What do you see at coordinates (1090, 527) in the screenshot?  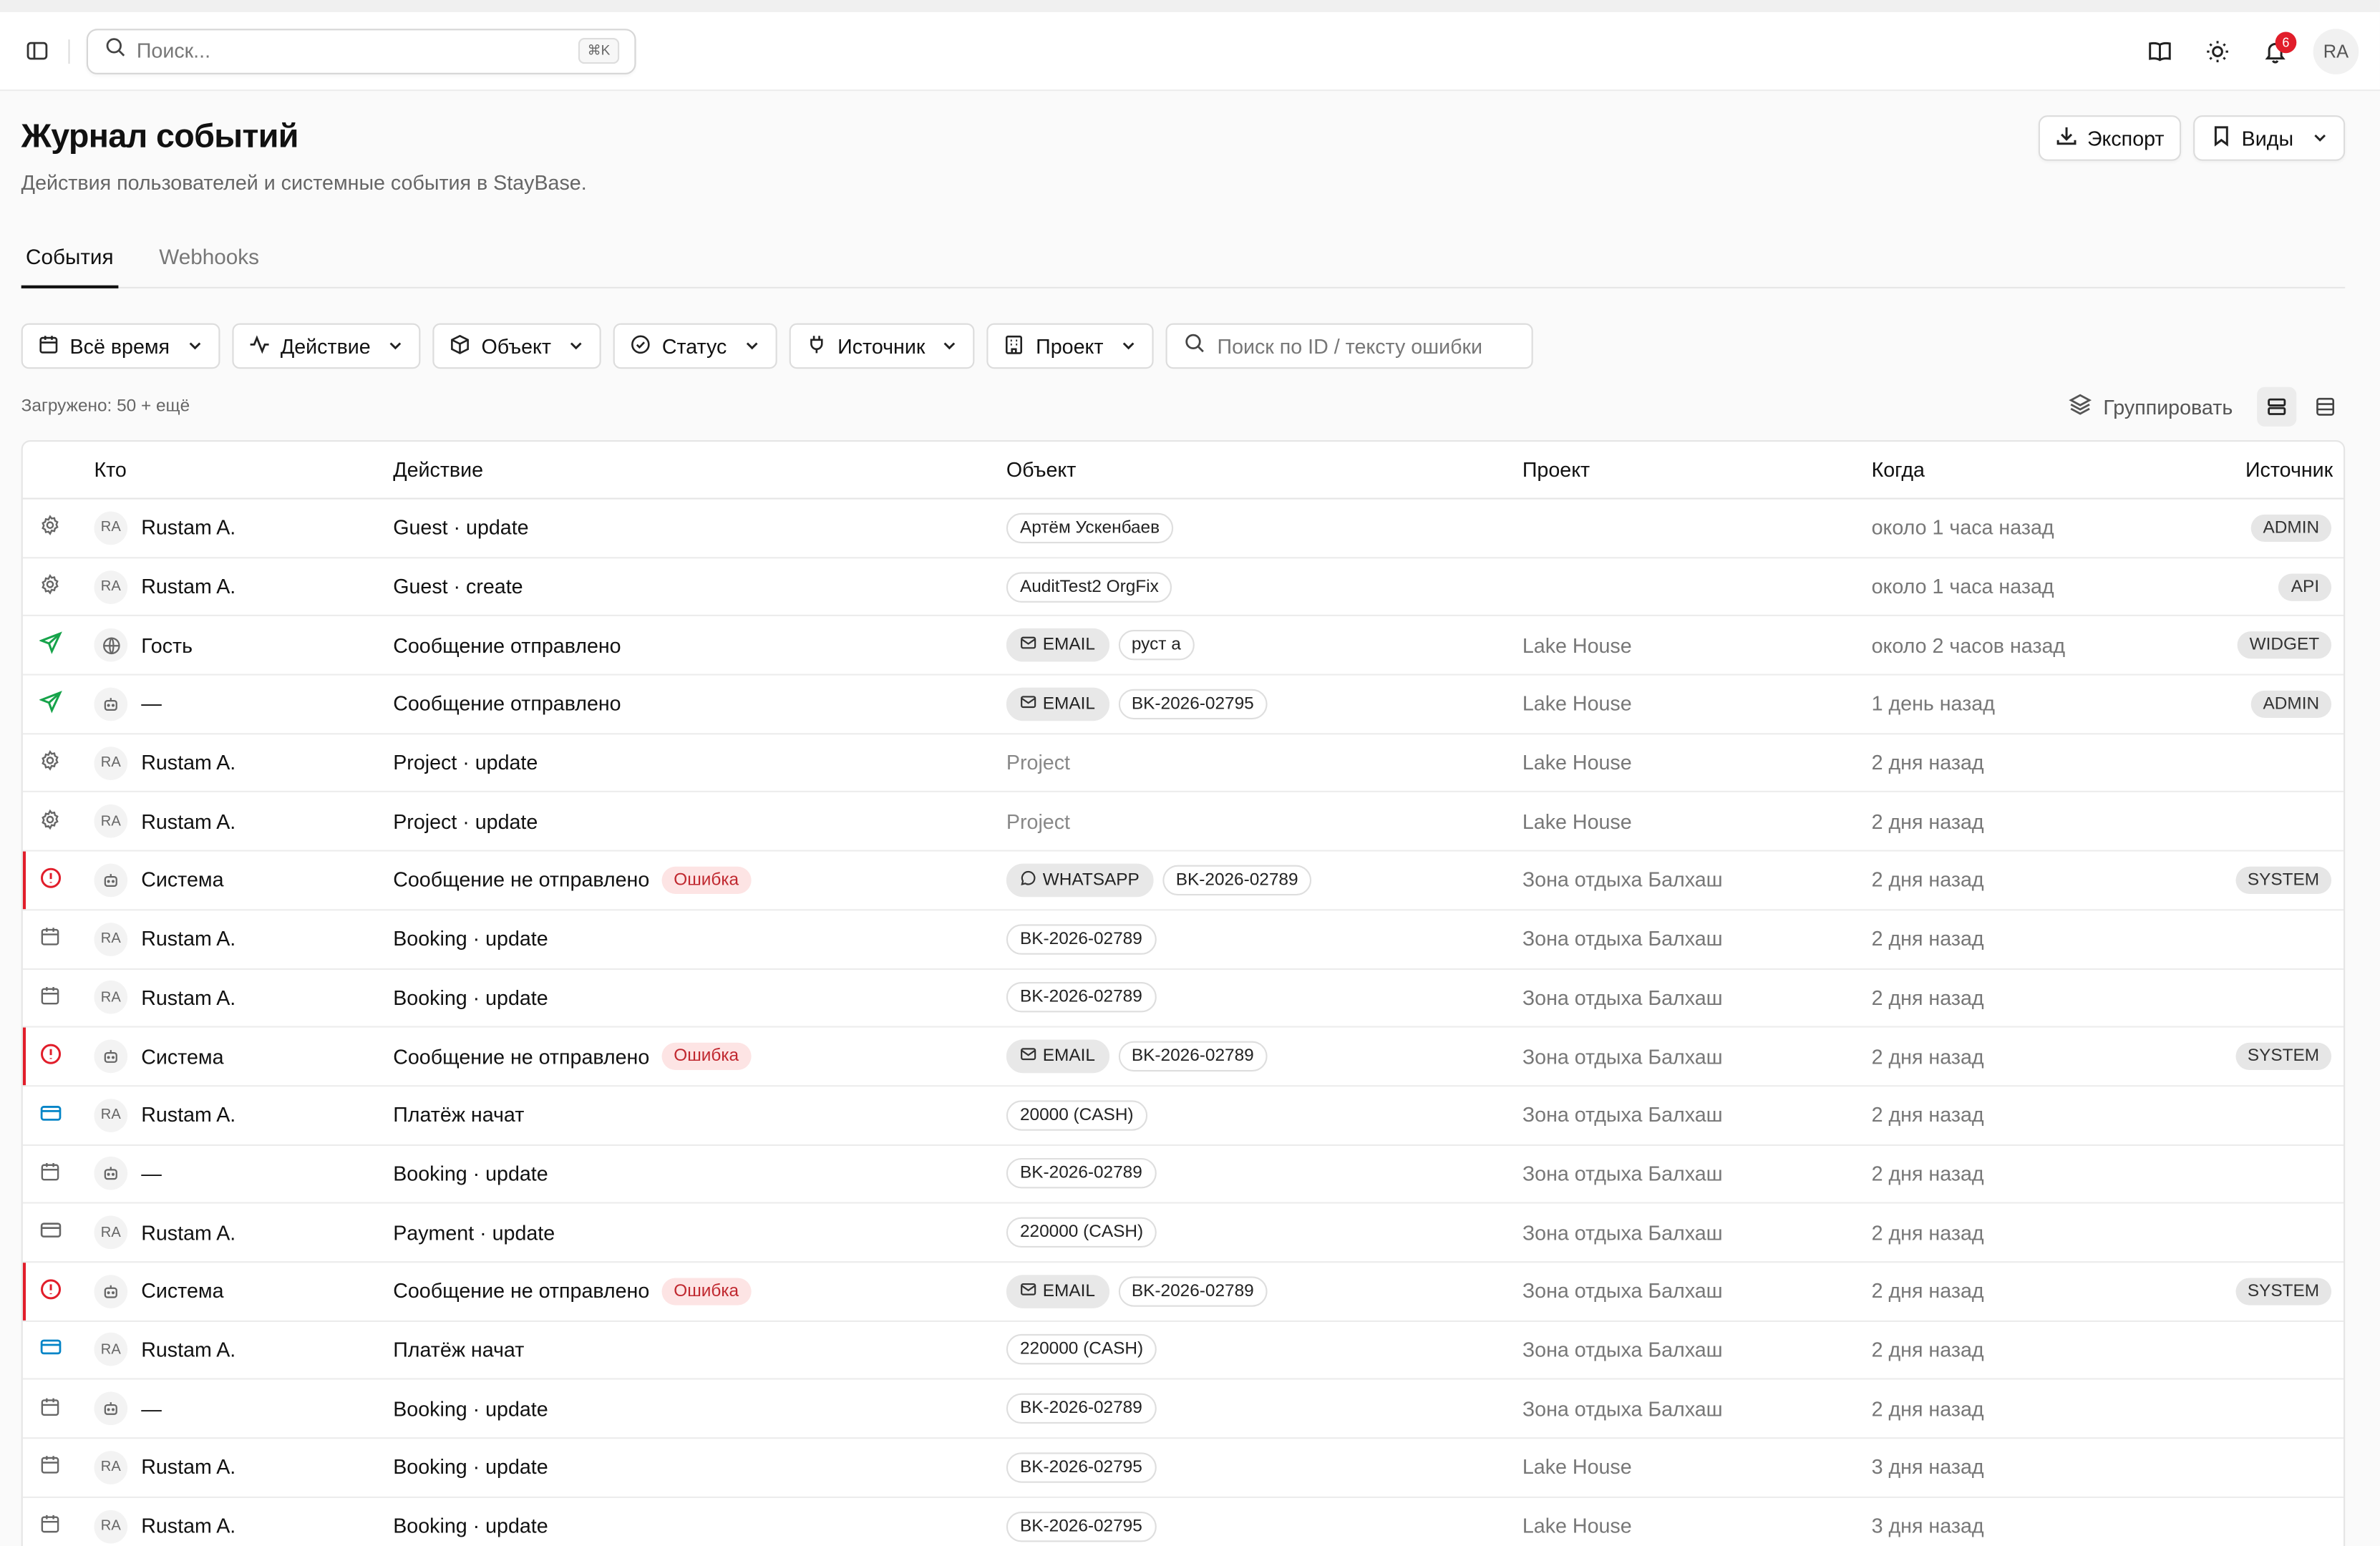 I see `object-chip: Артём Ускенбаев` at bounding box center [1090, 527].